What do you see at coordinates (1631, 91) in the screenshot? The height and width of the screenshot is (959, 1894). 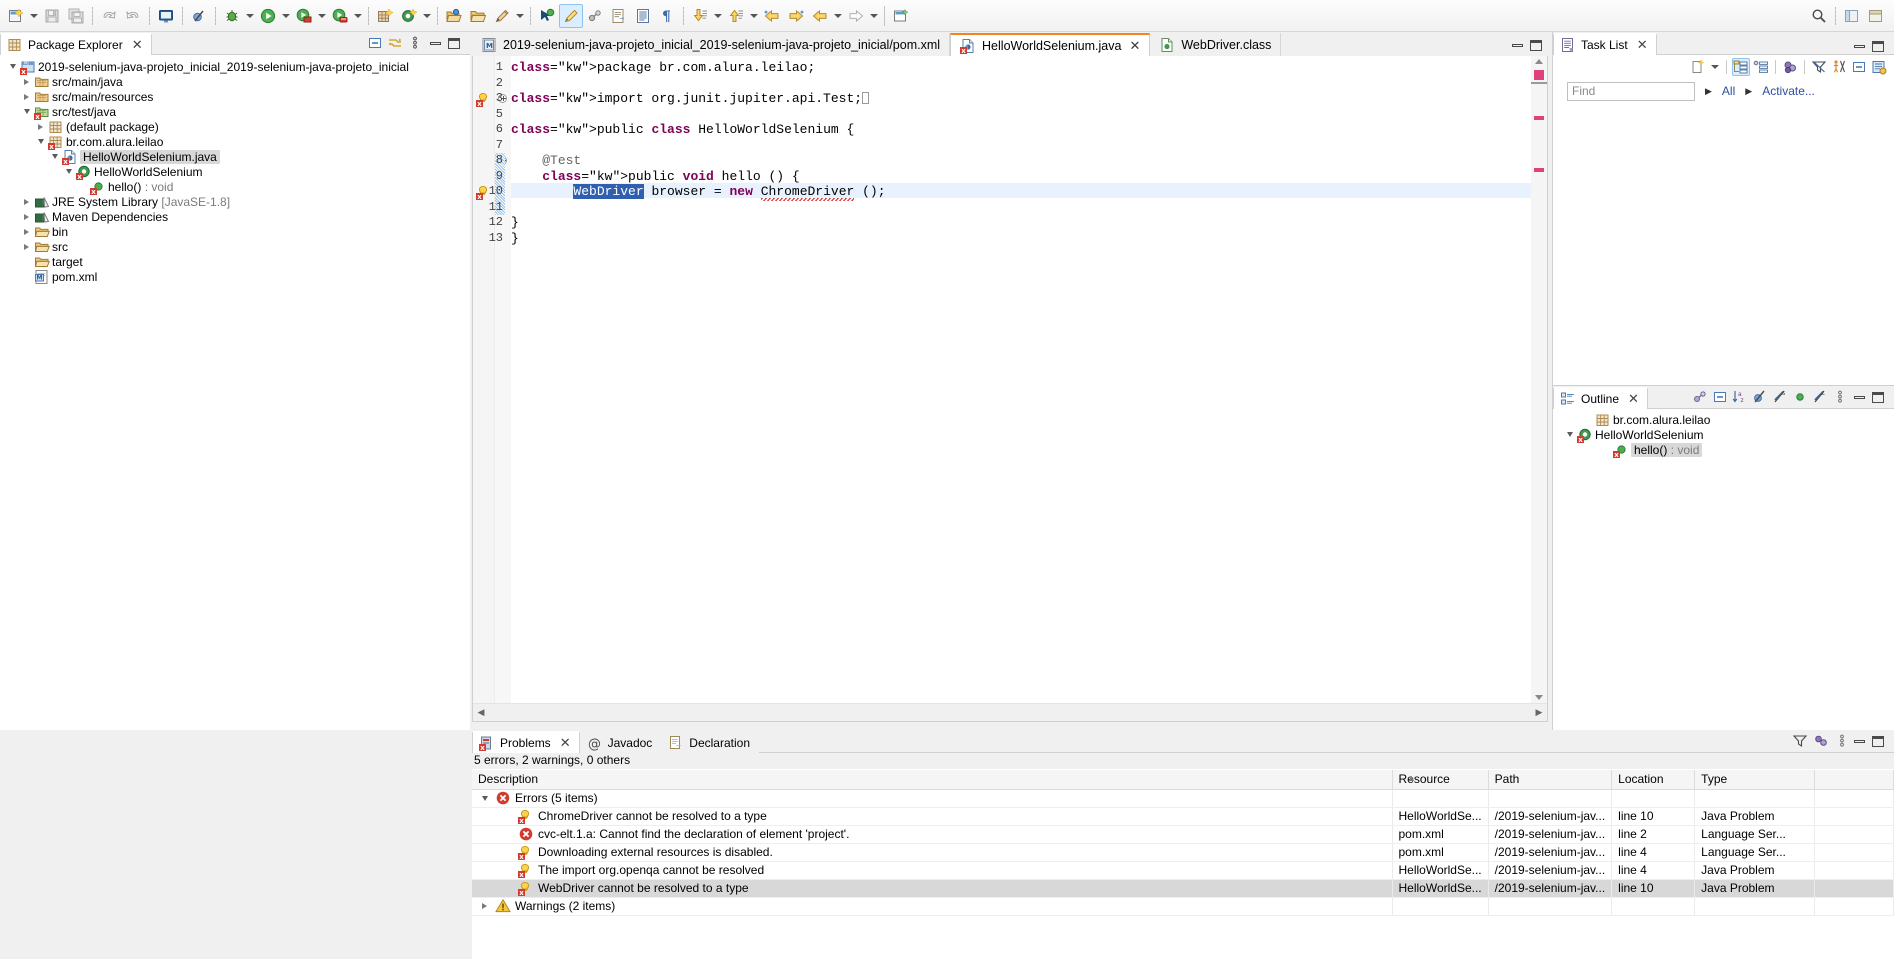 I see `task-find-input: Find` at bounding box center [1631, 91].